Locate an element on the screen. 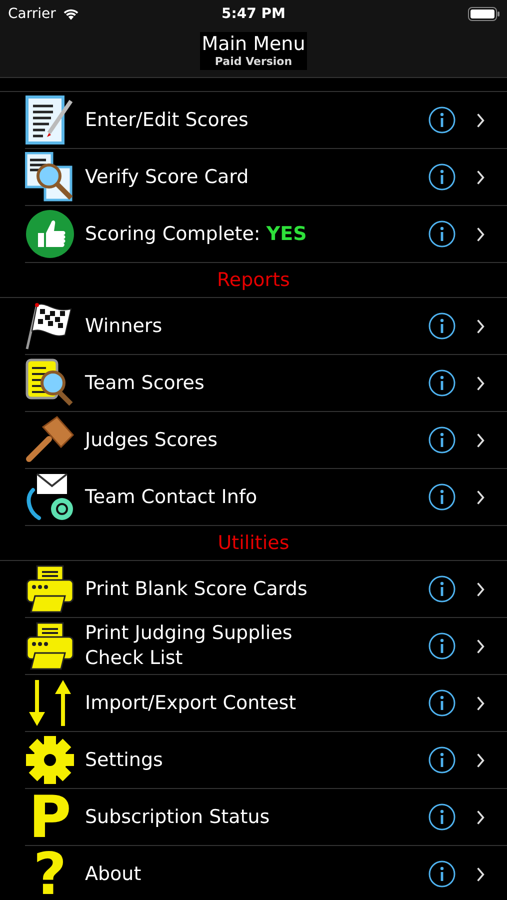 This screenshot has height=900, width=507. wifi-icon is located at coordinates (71, 14).